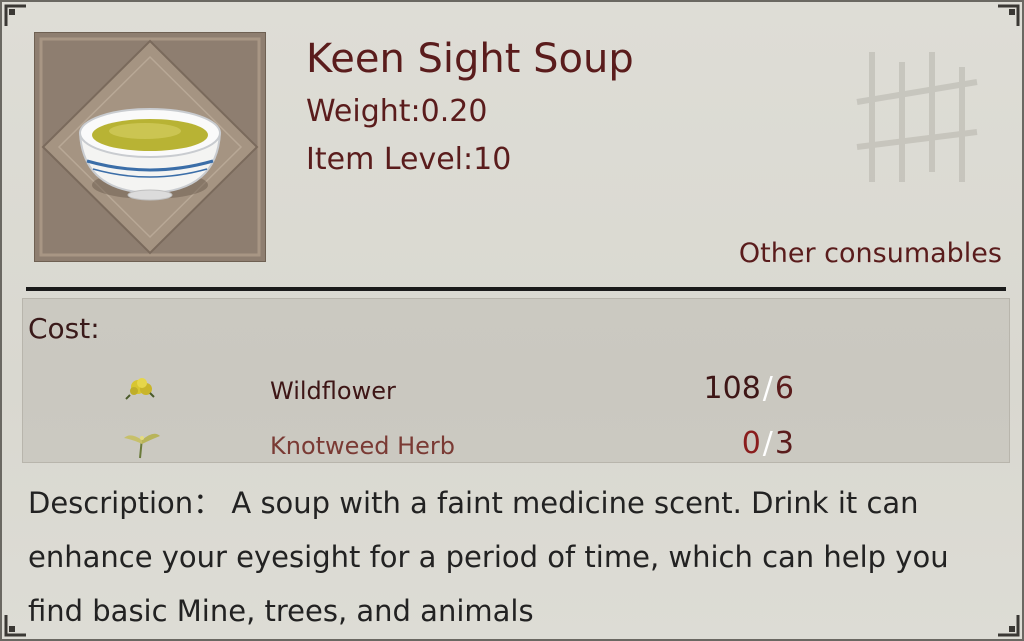 The height and width of the screenshot is (641, 1024). What do you see at coordinates (140, 389) in the screenshot?
I see `wildflower-icon` at bounding box center [140, 389].